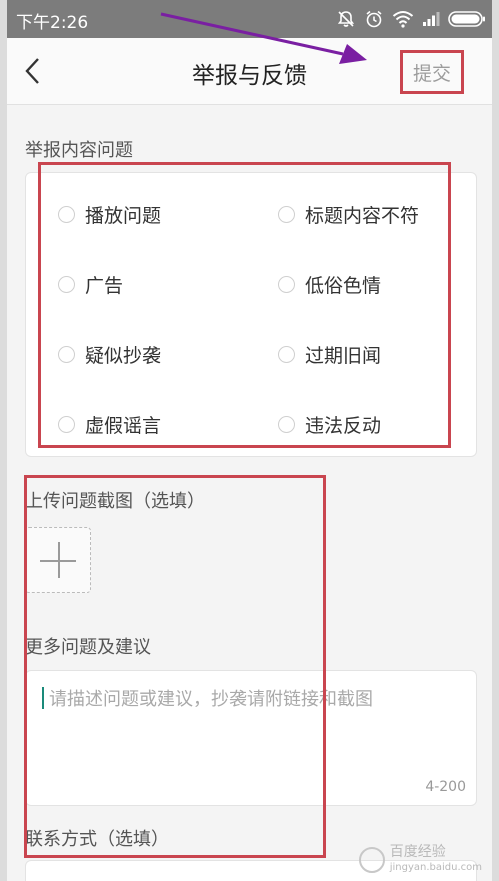  I want to click on status-time: 下午2:26, so click(52, 23).